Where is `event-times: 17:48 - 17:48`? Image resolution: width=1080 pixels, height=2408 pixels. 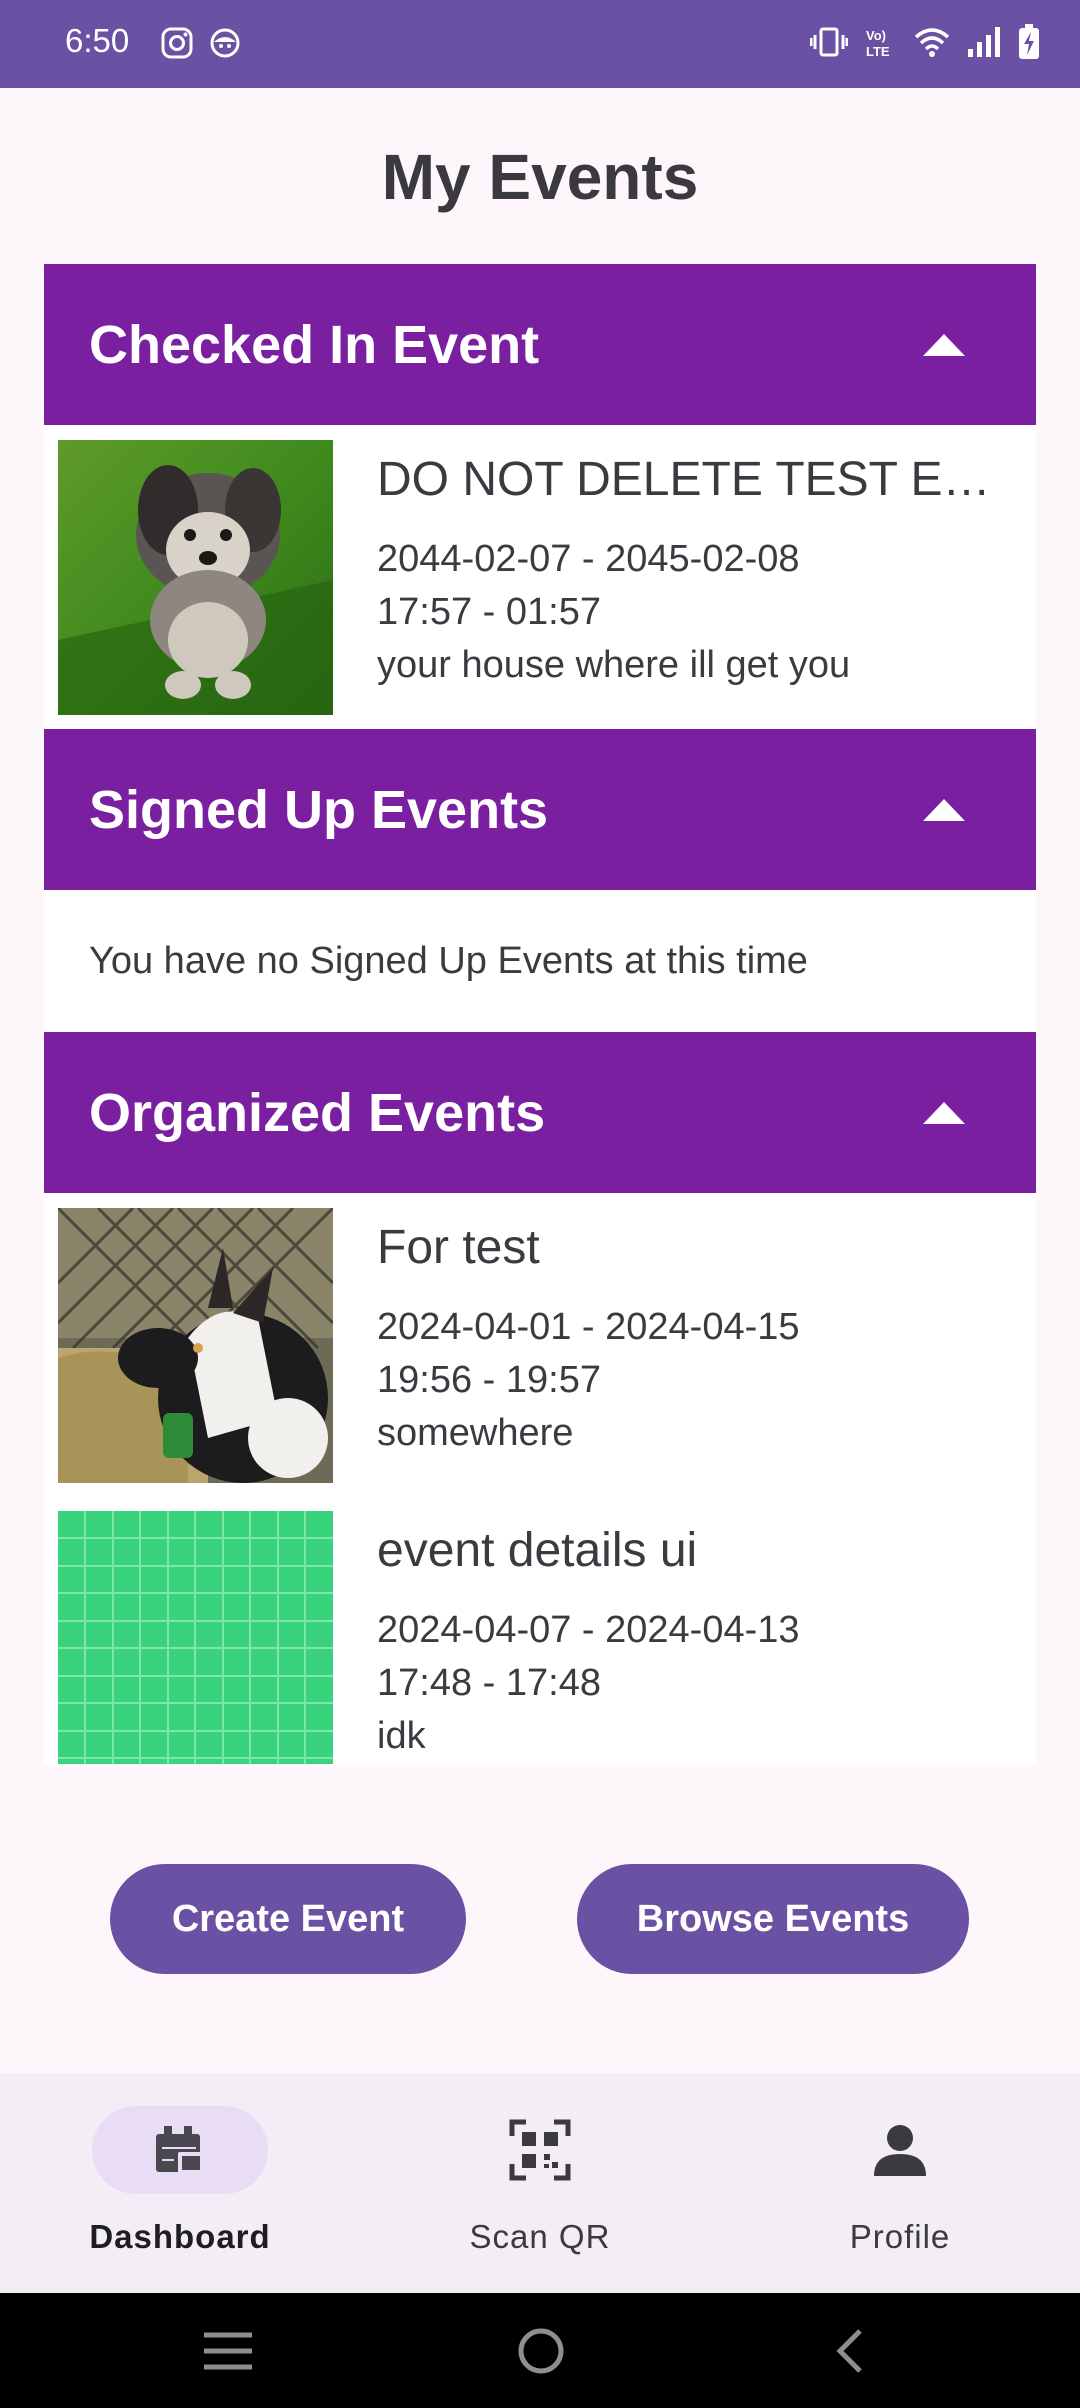
event-times: 17:48 - 17:48 is located at coordinates (489, 1683).